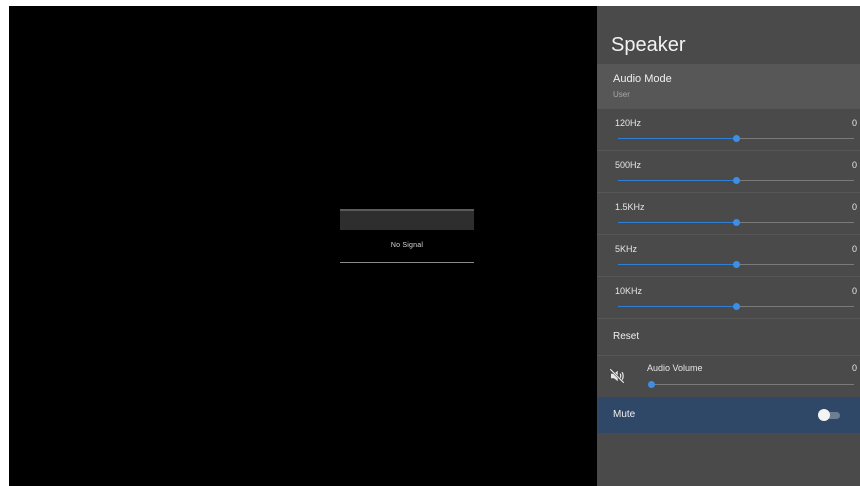  What do you see at coordinates (675, 368) in the screenshot?
I see `audio-volume-label: Audio Volume` at bounding box center [675, 368].